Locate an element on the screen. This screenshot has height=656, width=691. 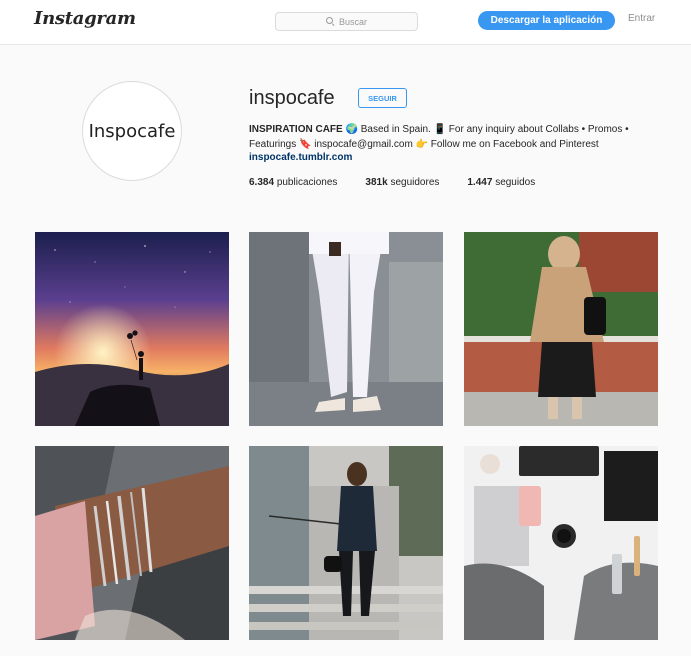
followers-count: 381k is located at coordinates (376, 182).